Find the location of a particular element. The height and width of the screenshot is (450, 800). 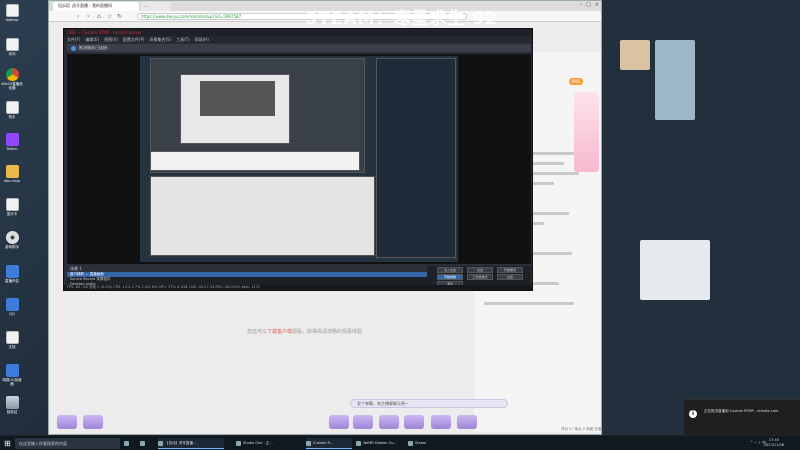

menu-profile: 配置文件(P) is located at coordinates (134, 39).